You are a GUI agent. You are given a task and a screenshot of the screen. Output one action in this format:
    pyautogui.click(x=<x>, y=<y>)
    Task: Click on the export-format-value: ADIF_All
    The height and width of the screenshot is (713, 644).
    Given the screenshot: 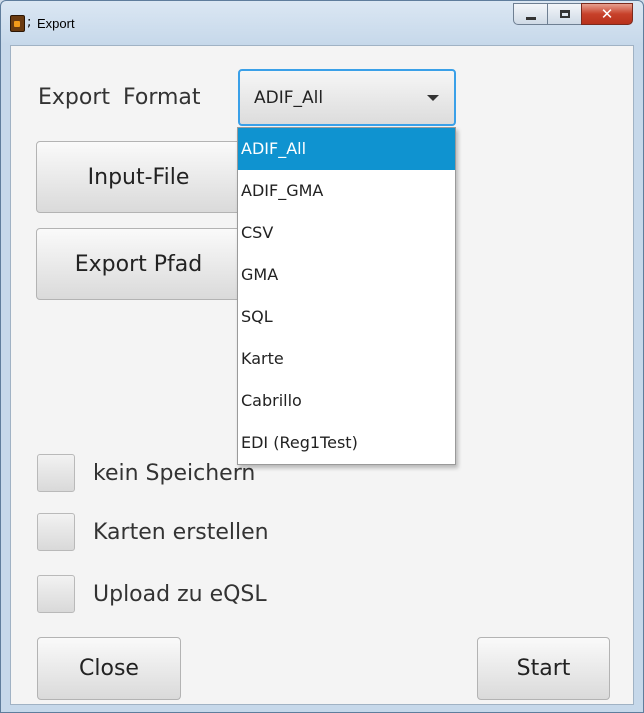 What is the action you would take?
    pyautogui.click(x=289, y=98)
    